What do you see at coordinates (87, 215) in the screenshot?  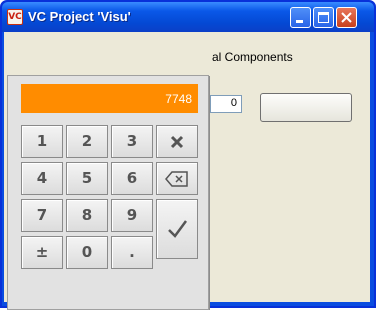 I see `key-8: 8` at bounding box center [87, 215].